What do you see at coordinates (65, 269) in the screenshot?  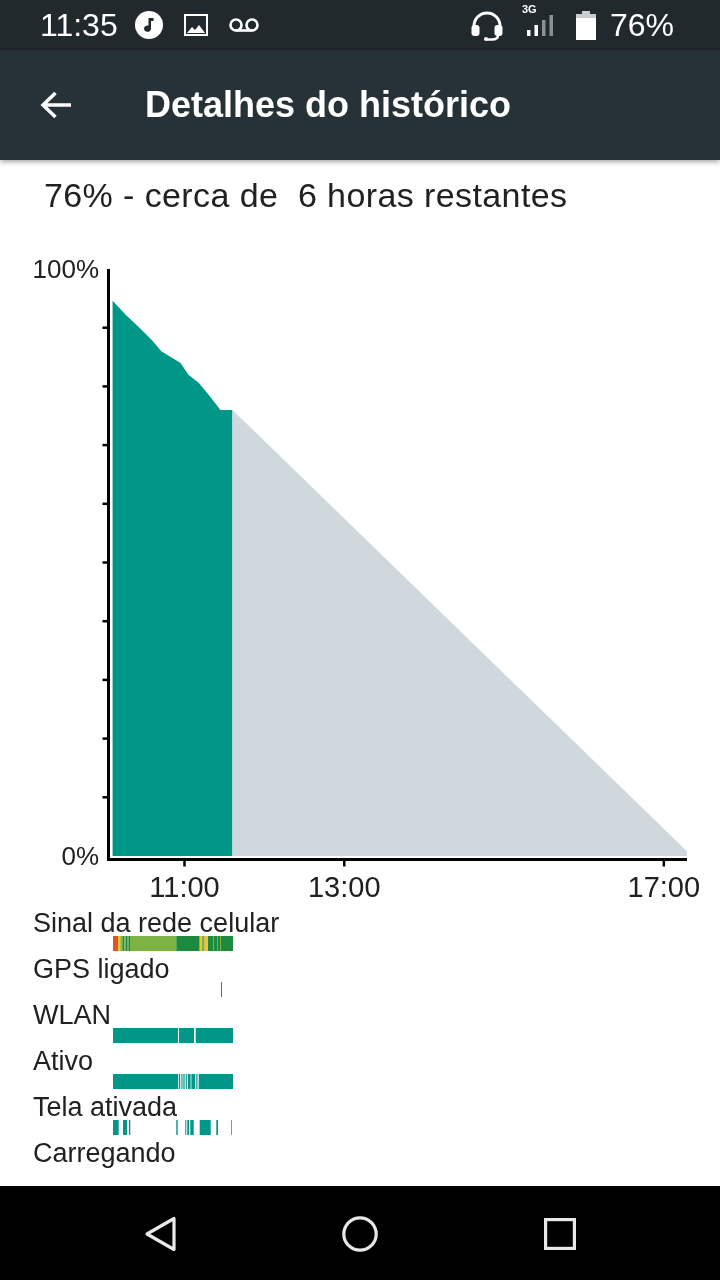 I see `y-axis-label: 100%` at bounding box center [65, 269].